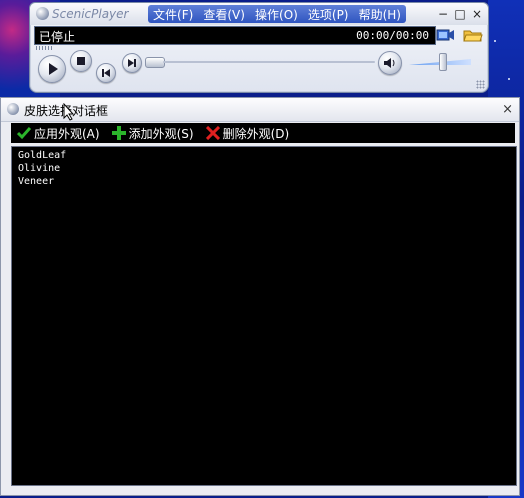 Image resolution: width=524 pixels, height=498 pixels. I want to click on player-name: ScenicPlayer, so click(90, 14).